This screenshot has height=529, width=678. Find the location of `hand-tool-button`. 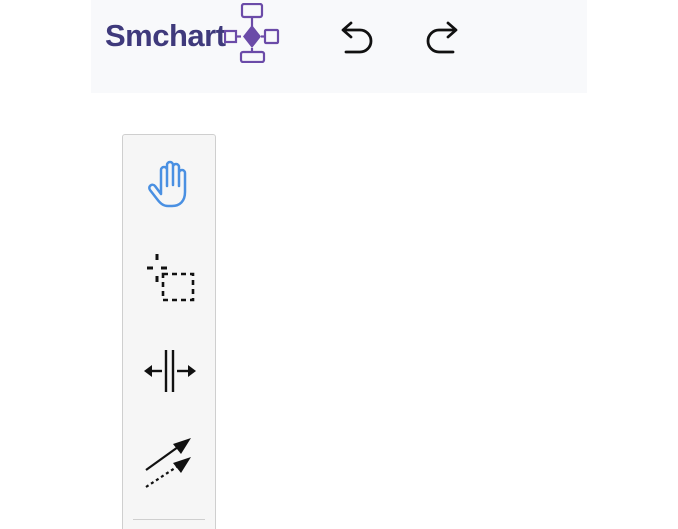

hand-tool-button is located at coordinates (170, 184).